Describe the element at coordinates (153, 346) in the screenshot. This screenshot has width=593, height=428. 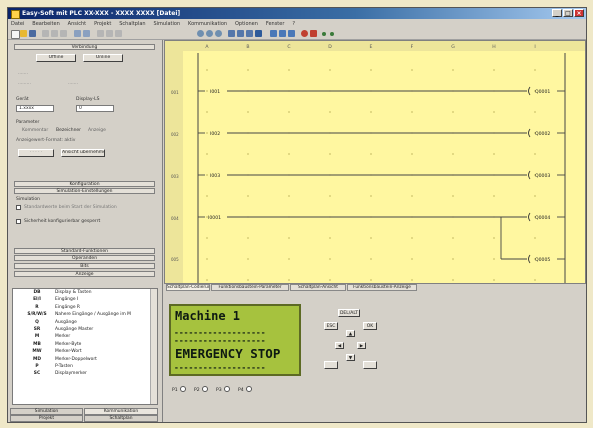
I see `list-scrollbar` at that location.